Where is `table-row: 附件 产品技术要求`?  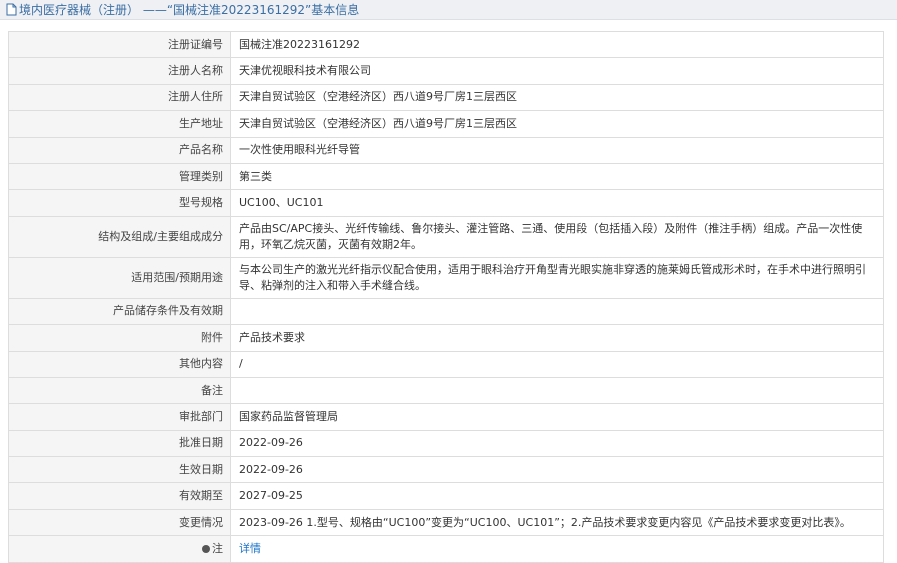
table-row: 附件 产品技术要求 is located at coordinates (446, 338).